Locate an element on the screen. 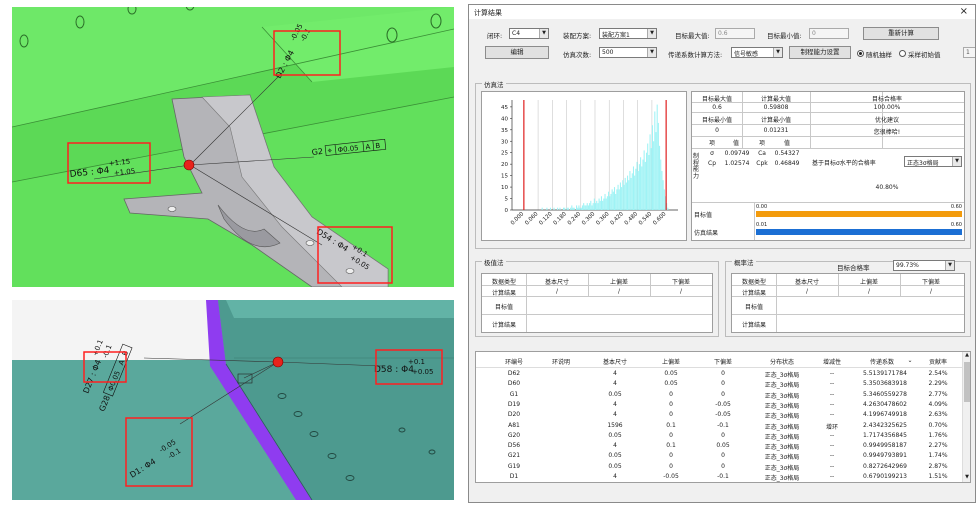 This screenshot has width=980, height=507. table-row: D60 4 0.05 0 正态_3σ格局 -- 5.3503683918 2.29% is located at coordinates (720, 384).